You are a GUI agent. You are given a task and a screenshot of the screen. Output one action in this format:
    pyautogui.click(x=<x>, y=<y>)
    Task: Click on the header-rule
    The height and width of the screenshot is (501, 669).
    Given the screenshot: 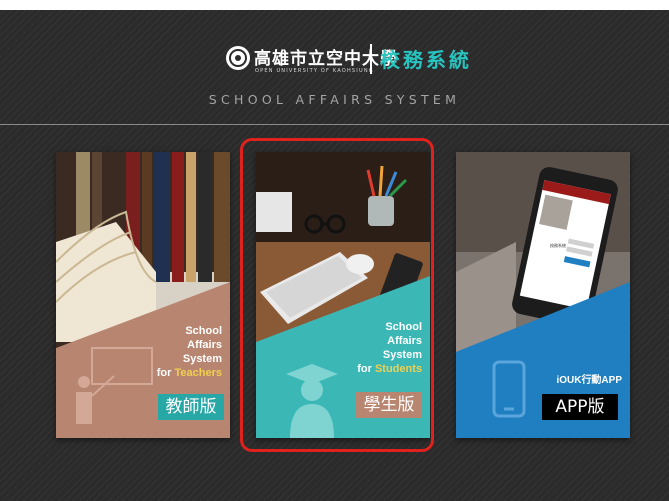 What is the action you would take?
    pyautogui.click(x=334, y=124)
    